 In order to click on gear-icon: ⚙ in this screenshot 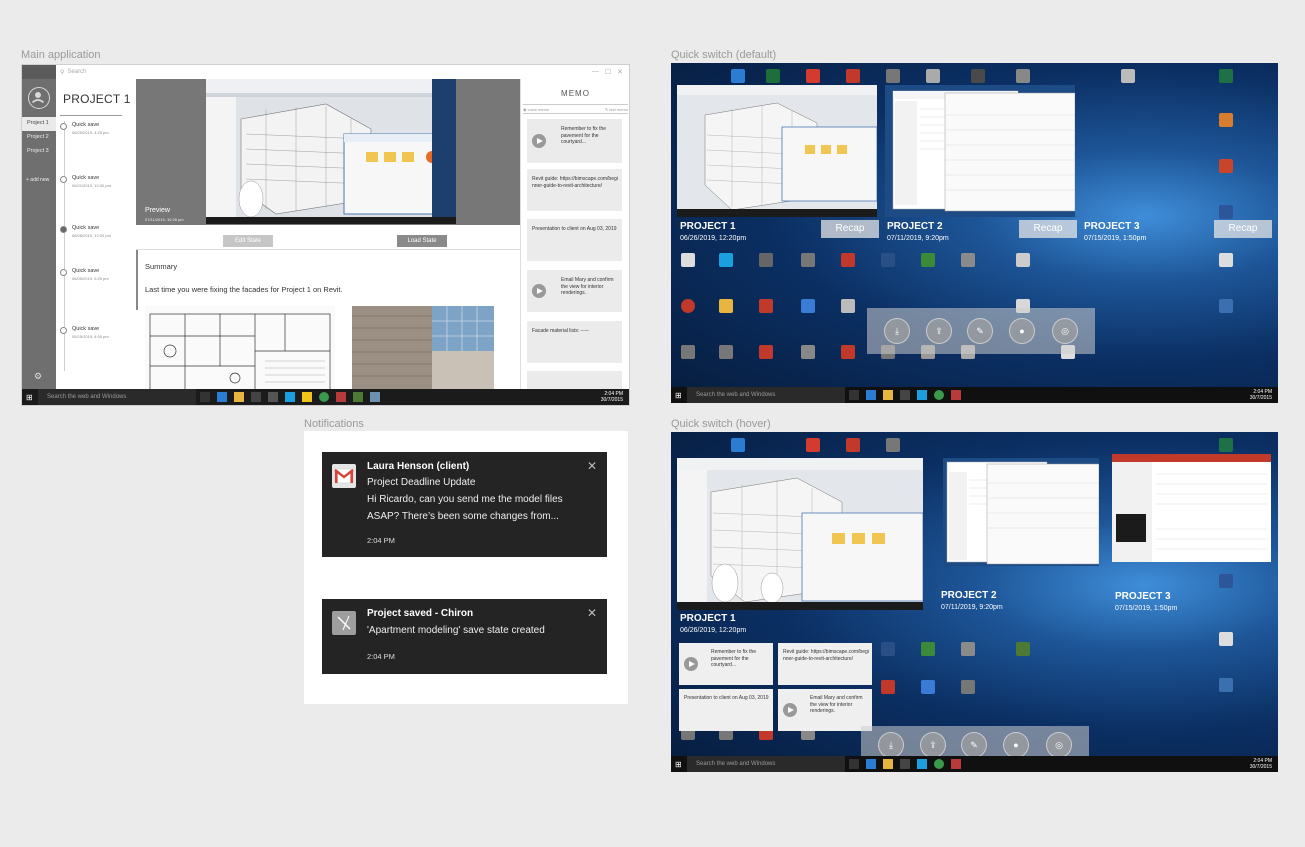, I will do `click(38, 376)`.